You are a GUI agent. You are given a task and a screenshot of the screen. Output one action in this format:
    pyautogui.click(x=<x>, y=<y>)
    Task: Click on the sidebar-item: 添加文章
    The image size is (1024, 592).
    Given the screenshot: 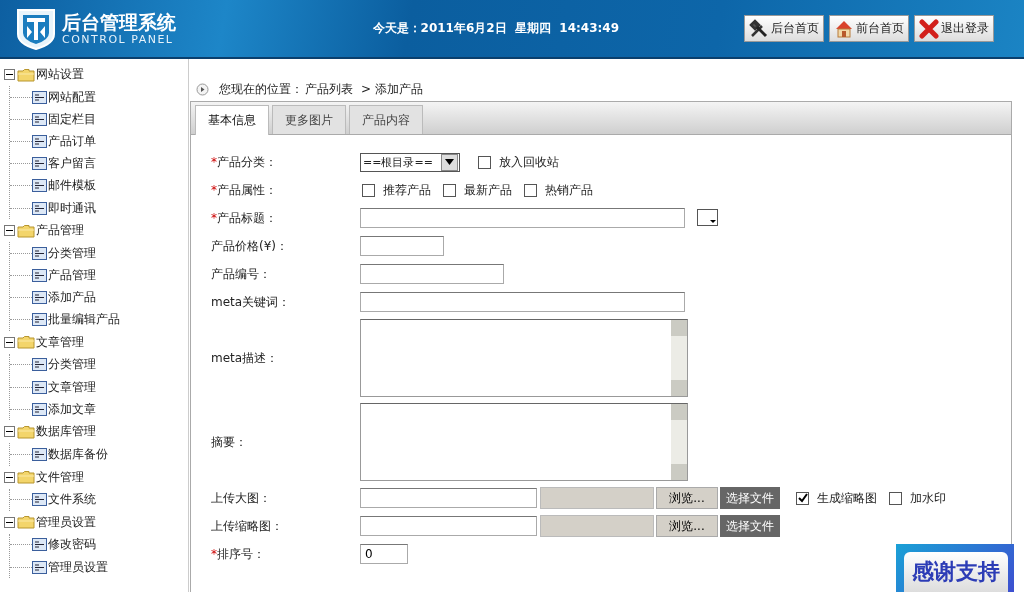 What is the action you would take?
    pyautogui.click(x=72, y=409)
    